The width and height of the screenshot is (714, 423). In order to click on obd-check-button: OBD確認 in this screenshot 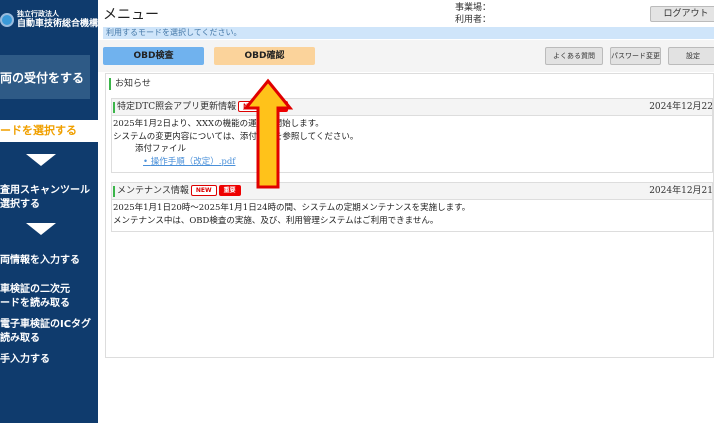, I will do `click(264, 56)`.